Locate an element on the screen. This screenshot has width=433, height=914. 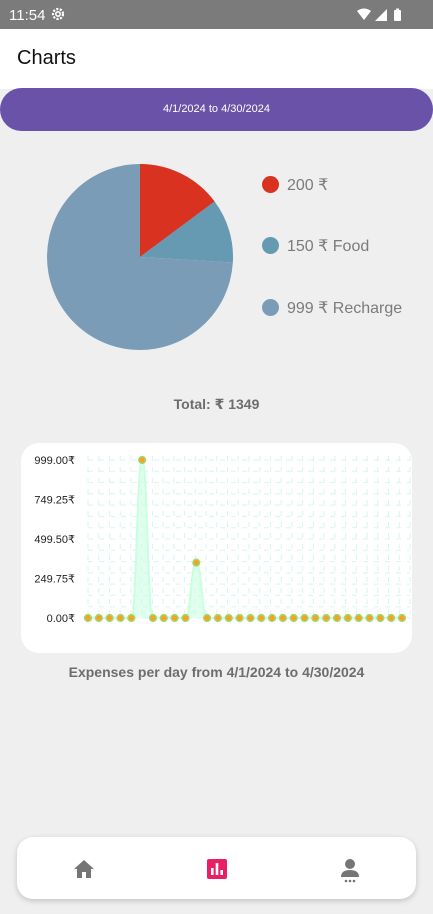
cell-signal-icon is located at coordinates (381, 15).